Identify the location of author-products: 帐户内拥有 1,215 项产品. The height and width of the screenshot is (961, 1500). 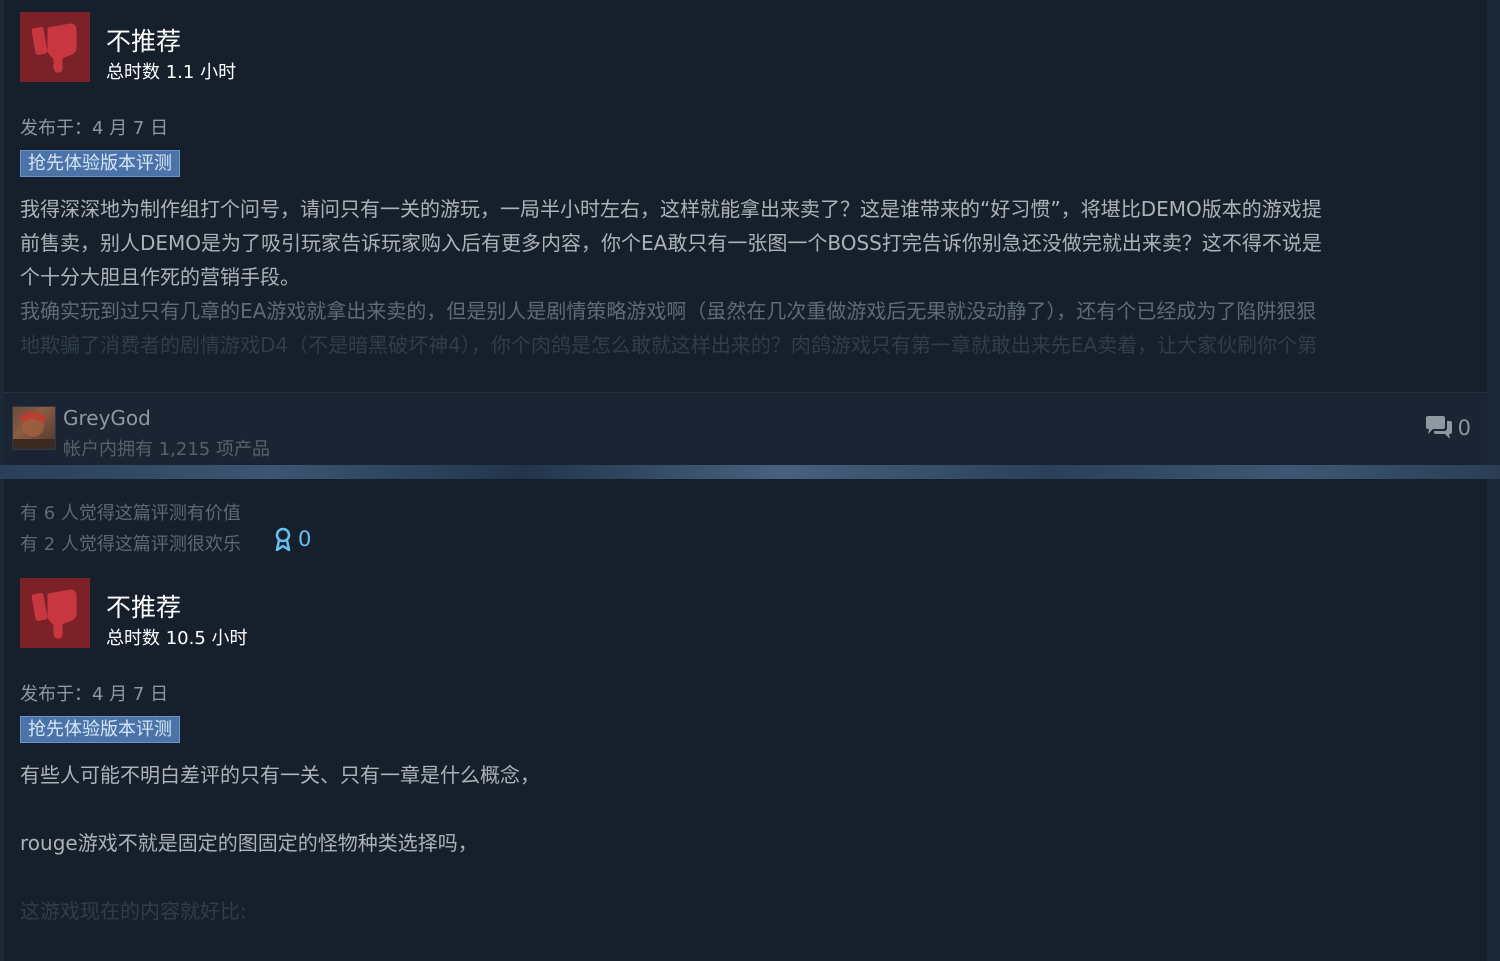
(166, 449).